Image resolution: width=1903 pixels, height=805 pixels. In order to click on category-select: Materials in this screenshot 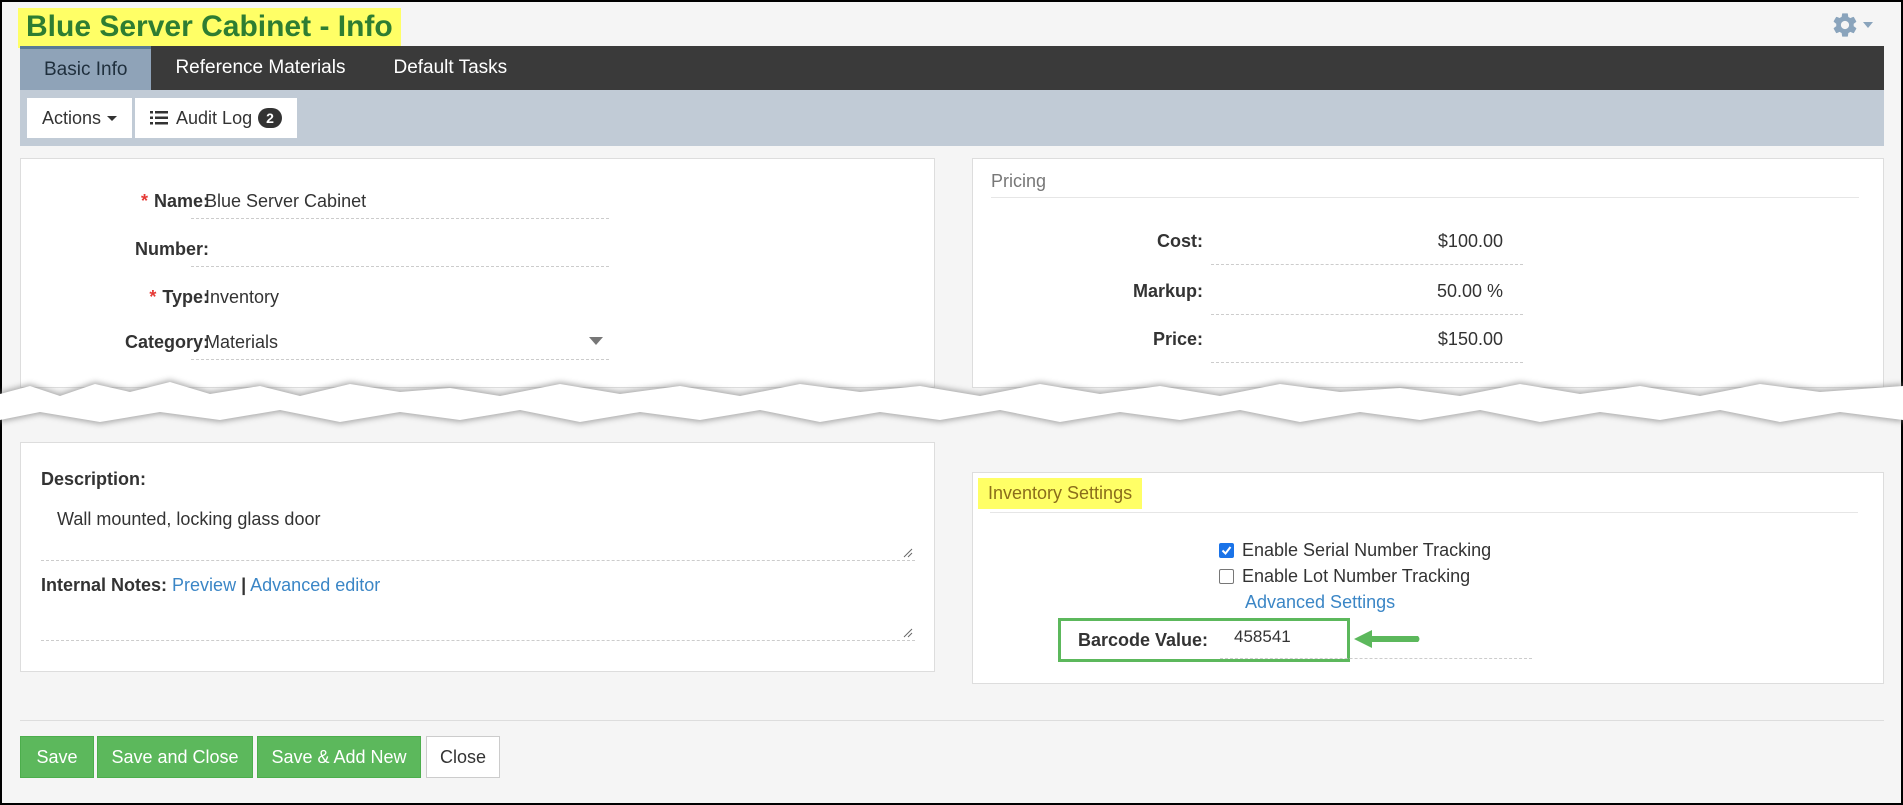, I will do `click(400, 342)`.